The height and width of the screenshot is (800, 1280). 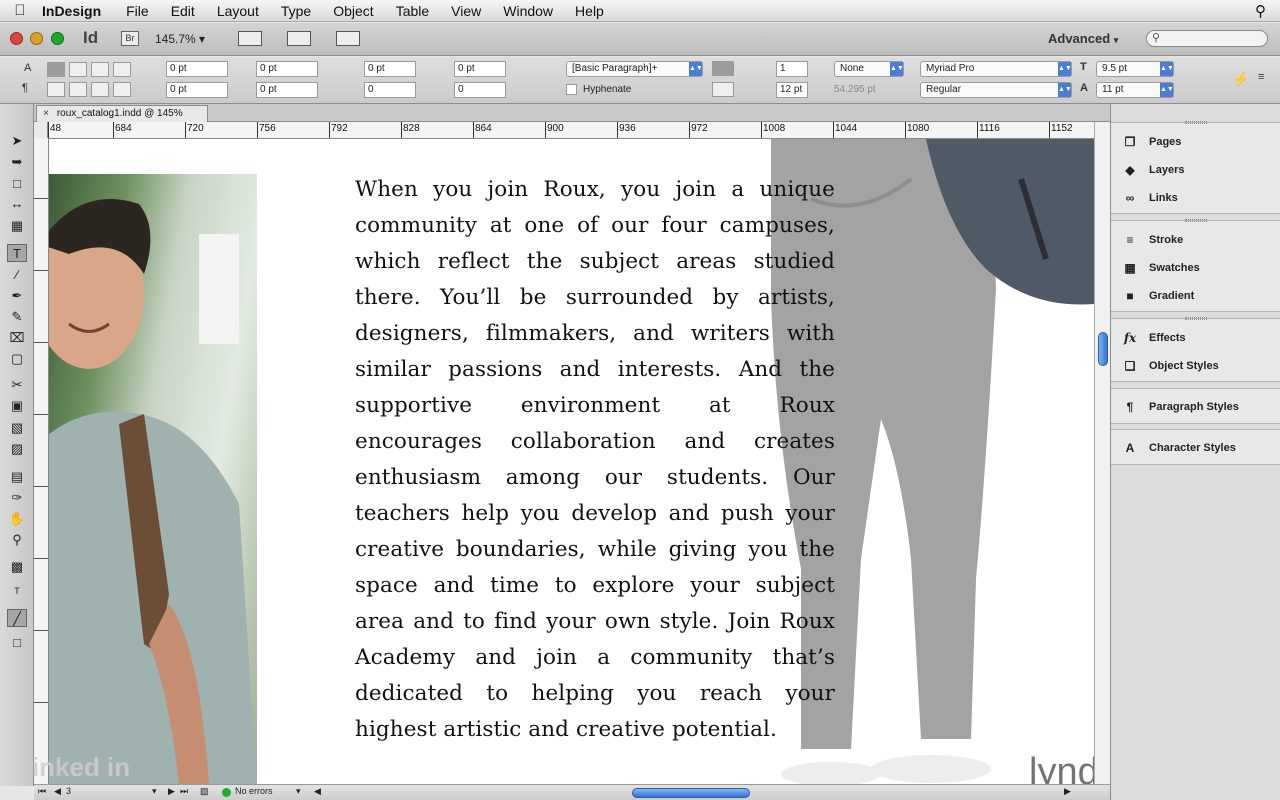 What do you see at coordinates (1200, 142) in the screenshot?
I see `panel-pages: ❐ Pages` at bounding box center [1200, 142].